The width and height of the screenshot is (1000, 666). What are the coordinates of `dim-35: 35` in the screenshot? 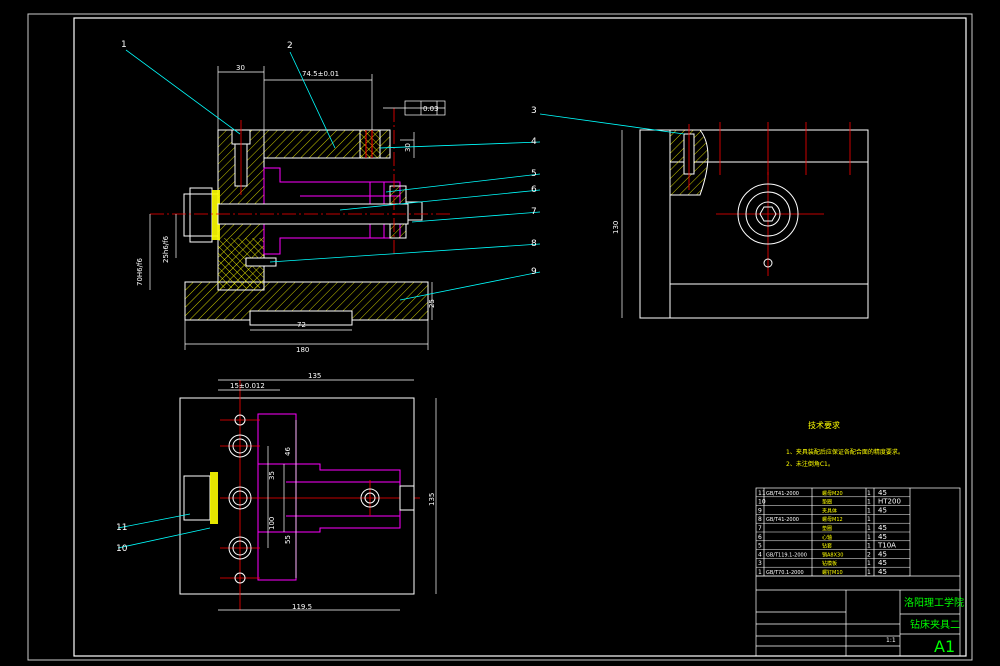 It's located at (272, 475).